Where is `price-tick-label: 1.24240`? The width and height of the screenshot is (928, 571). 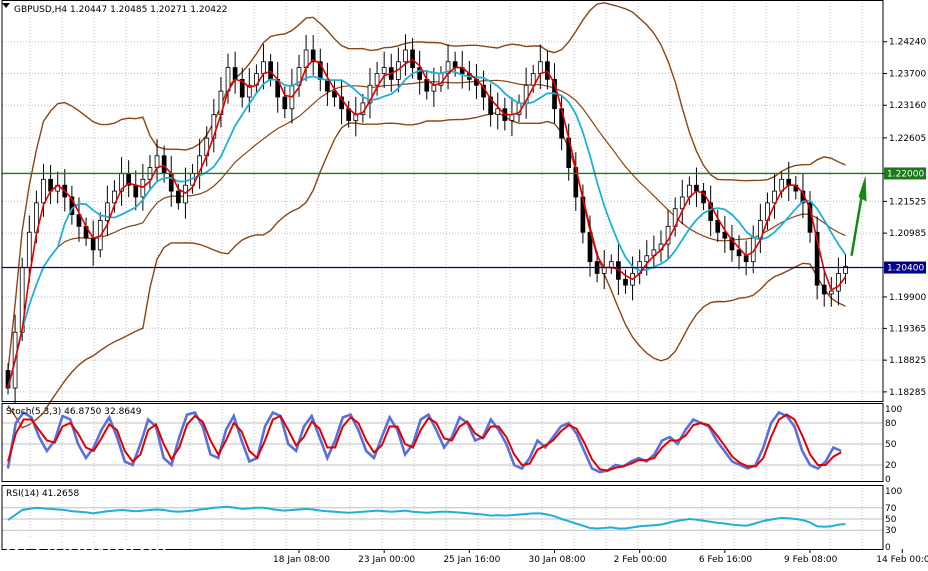
price-tick-label: 1.24240 is located at coordinates (907, 43).